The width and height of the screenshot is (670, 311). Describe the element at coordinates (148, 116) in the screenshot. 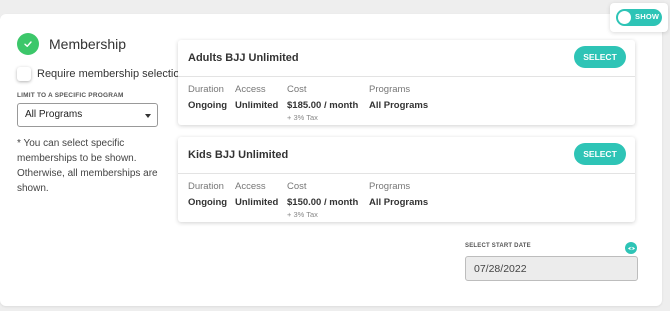

I see `caret-down-icon` at that location.